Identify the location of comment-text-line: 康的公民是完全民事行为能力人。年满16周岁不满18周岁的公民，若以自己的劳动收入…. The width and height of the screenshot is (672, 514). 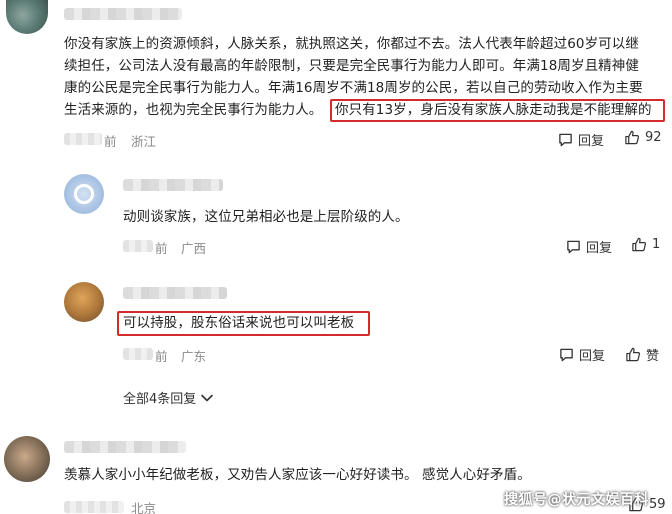
(353, 88).